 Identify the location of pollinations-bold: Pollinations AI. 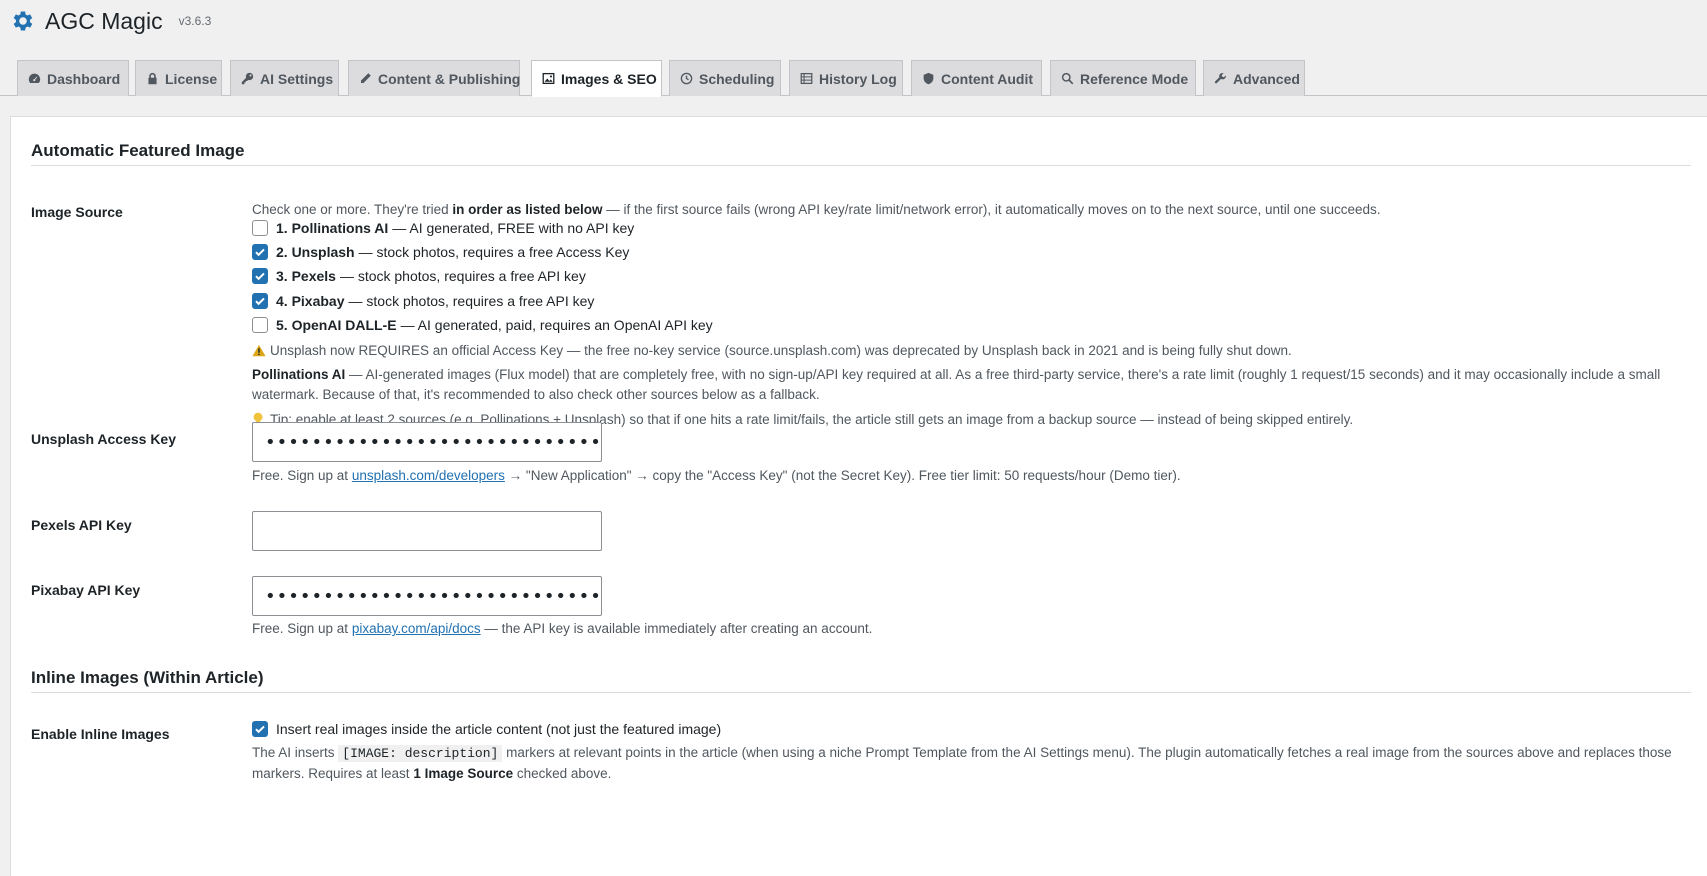
(299, 374).